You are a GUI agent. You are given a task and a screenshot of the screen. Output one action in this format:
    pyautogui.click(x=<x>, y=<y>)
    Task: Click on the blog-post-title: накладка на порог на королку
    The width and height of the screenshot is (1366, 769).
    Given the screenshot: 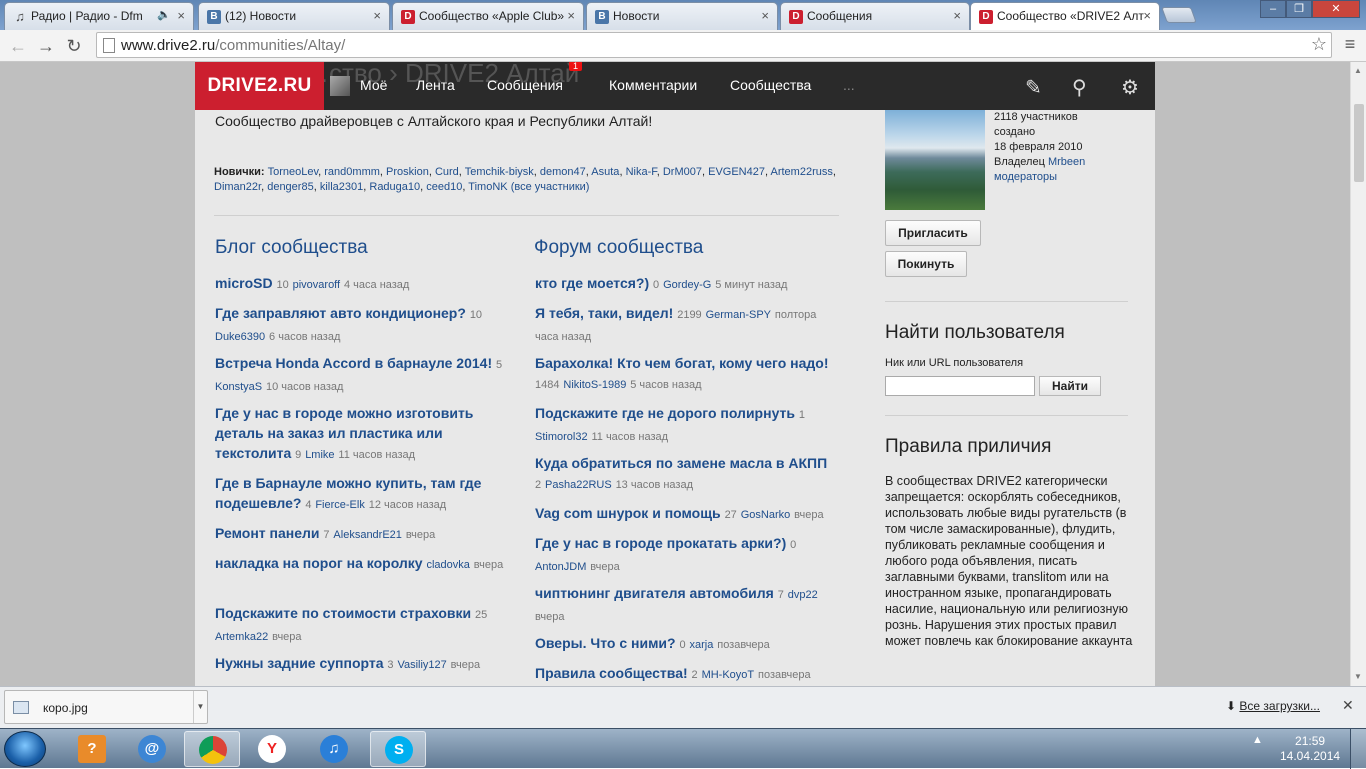 What is the action you would take?
    pyautogui.click(x=319, y=563)
    